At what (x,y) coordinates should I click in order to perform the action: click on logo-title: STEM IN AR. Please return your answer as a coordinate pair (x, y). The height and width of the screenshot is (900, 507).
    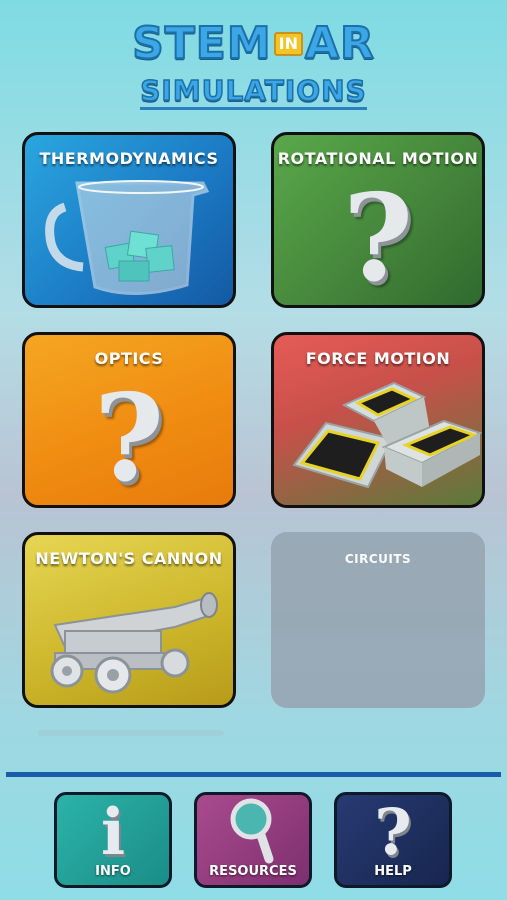
    Looking at the image, I should click on (253, 45).